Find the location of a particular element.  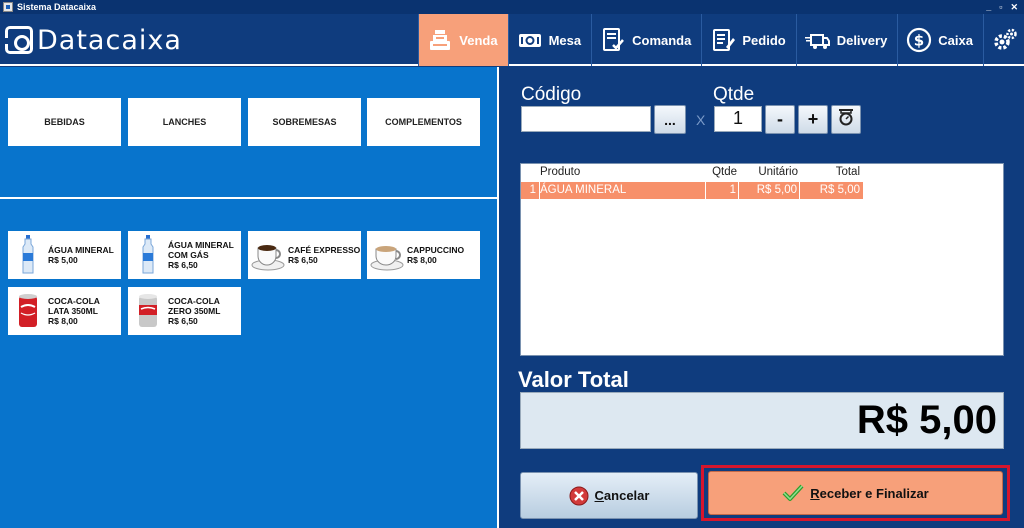

col-unitario: Unitário is located at coordinates (778, 172).